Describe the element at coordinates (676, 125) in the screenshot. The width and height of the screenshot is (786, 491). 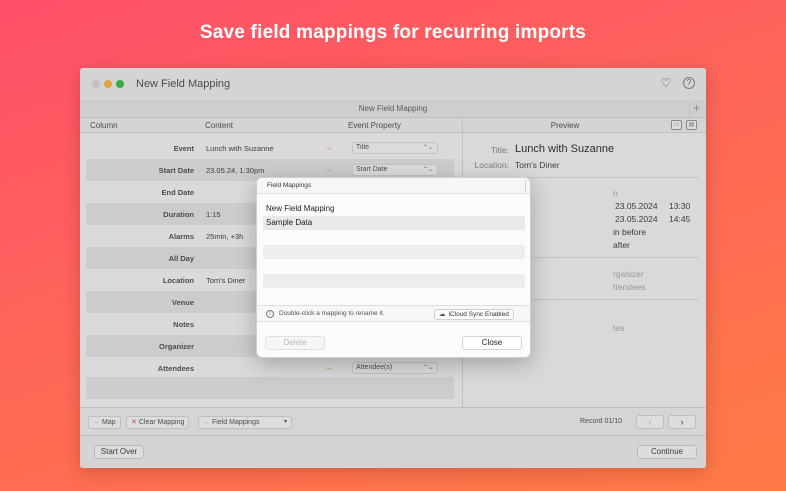
I see `folder-icon: ▭` at that location.